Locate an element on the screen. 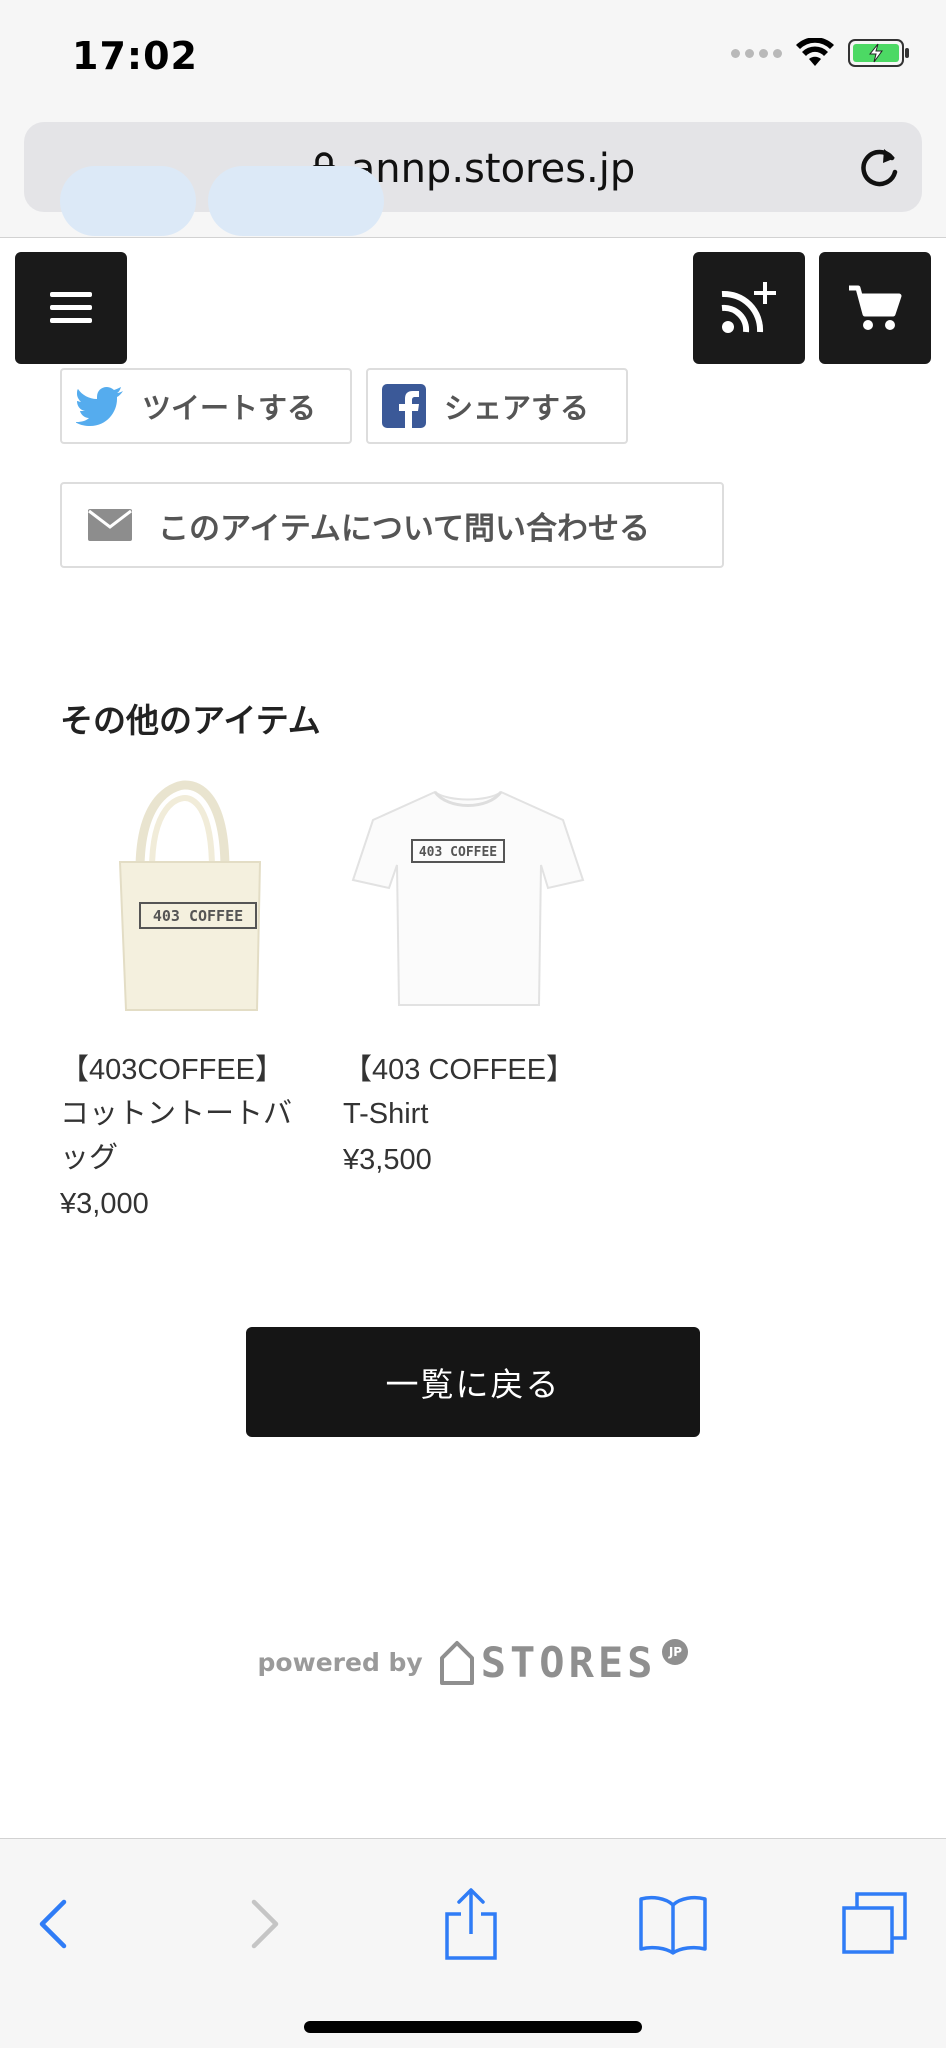 The image size is (946, 2048). url-text: annp.stores.jp is located at coordinates (493, 169).